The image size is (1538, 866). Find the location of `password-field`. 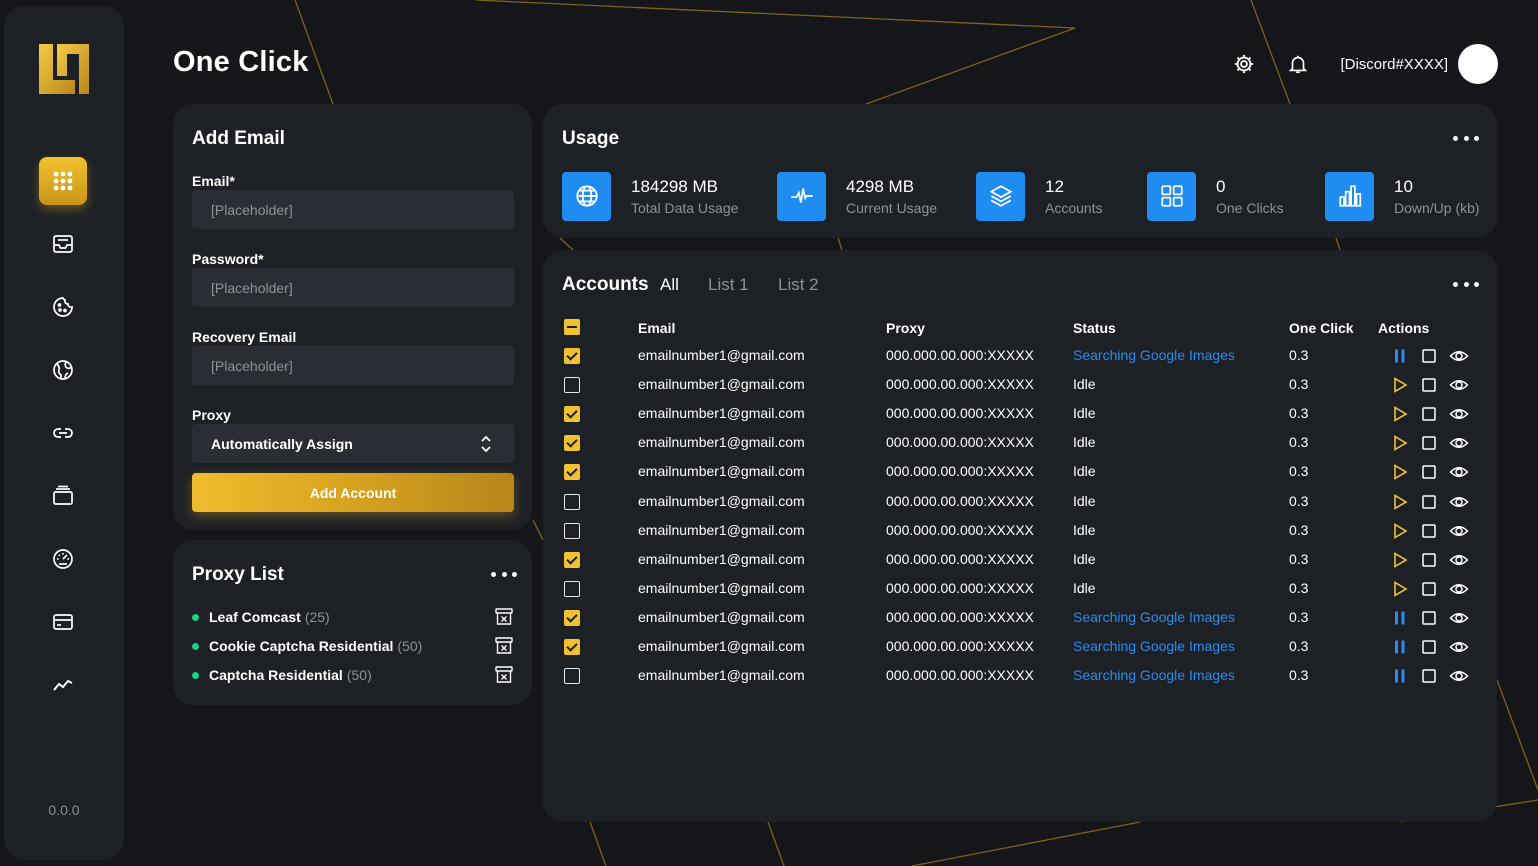

password-field is located at coordinates (353, 287).